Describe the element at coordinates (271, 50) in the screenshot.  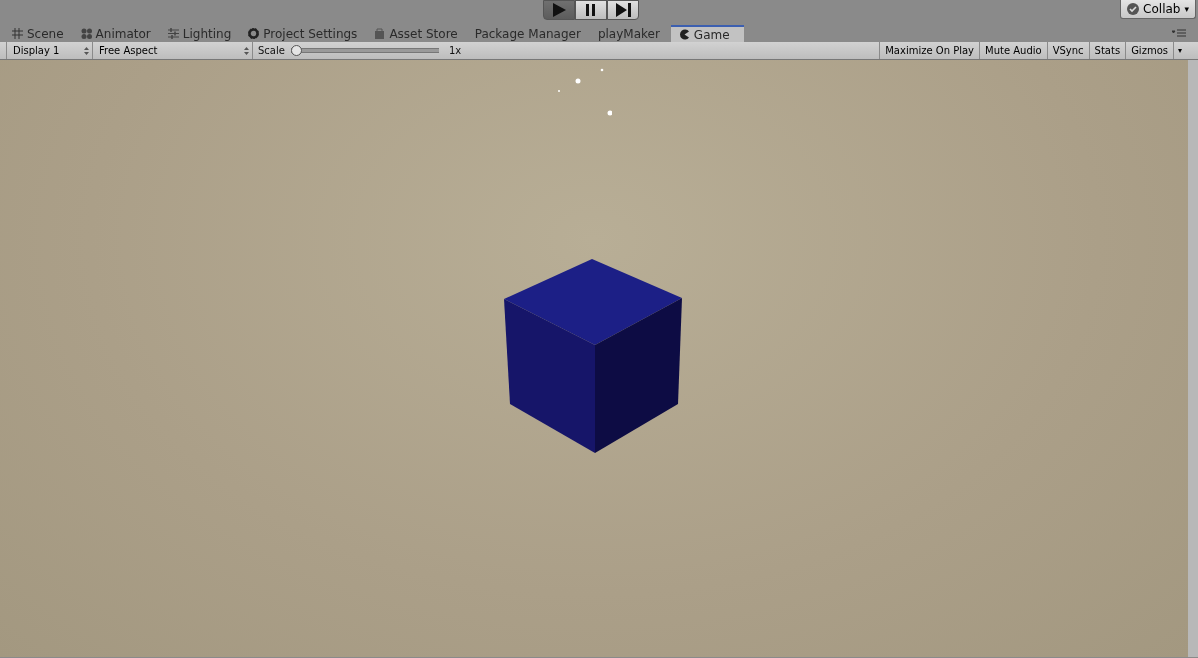
I see `scale-label: Scale` at that location.